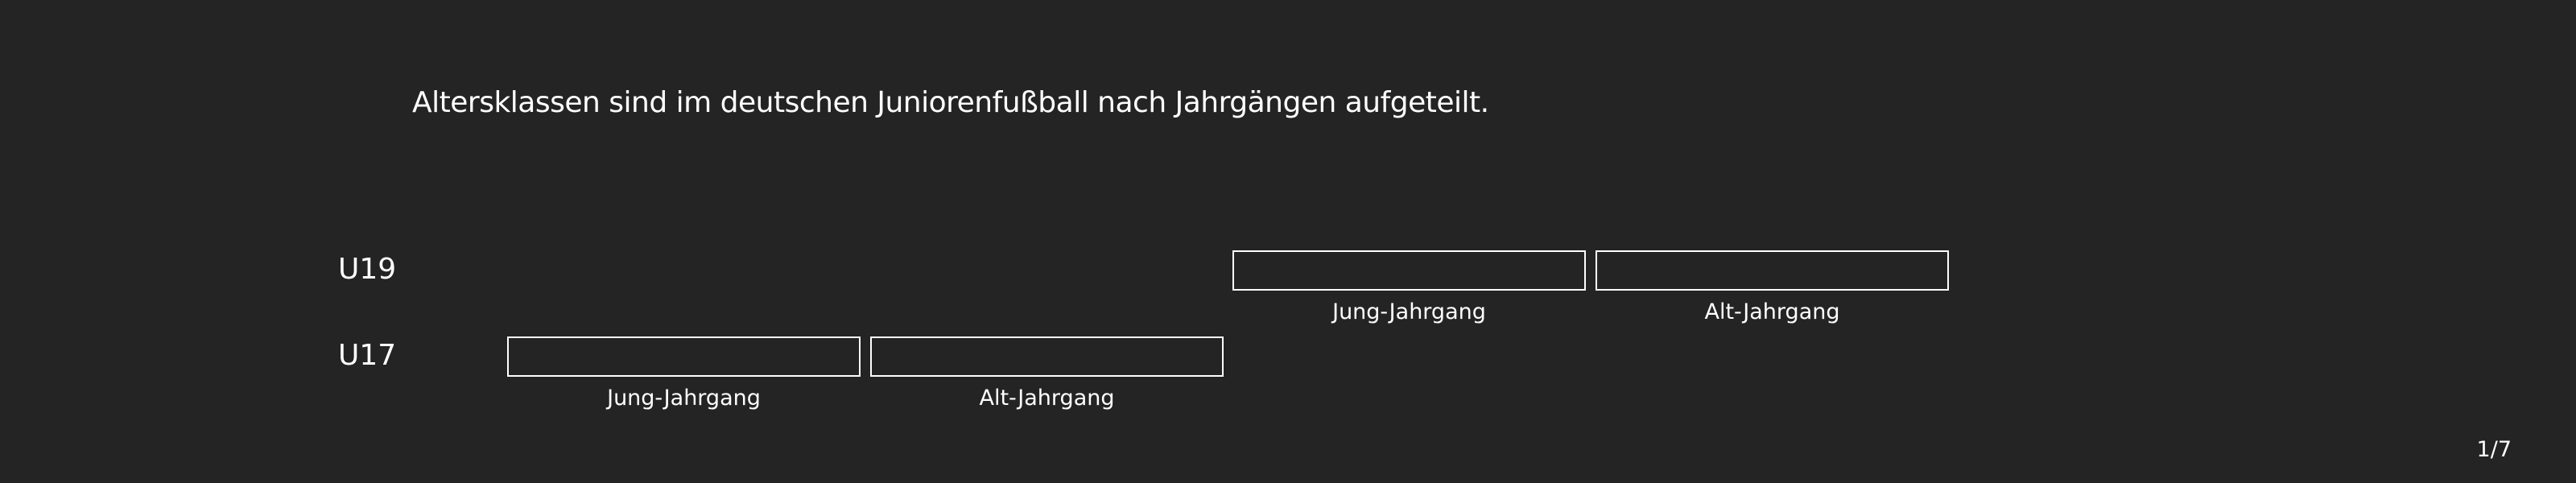  What do you see at coordinates (1409, 270) in the screenshot?
I see `u19-jung-jahrgang-box` at bounding box center [1409, 270].